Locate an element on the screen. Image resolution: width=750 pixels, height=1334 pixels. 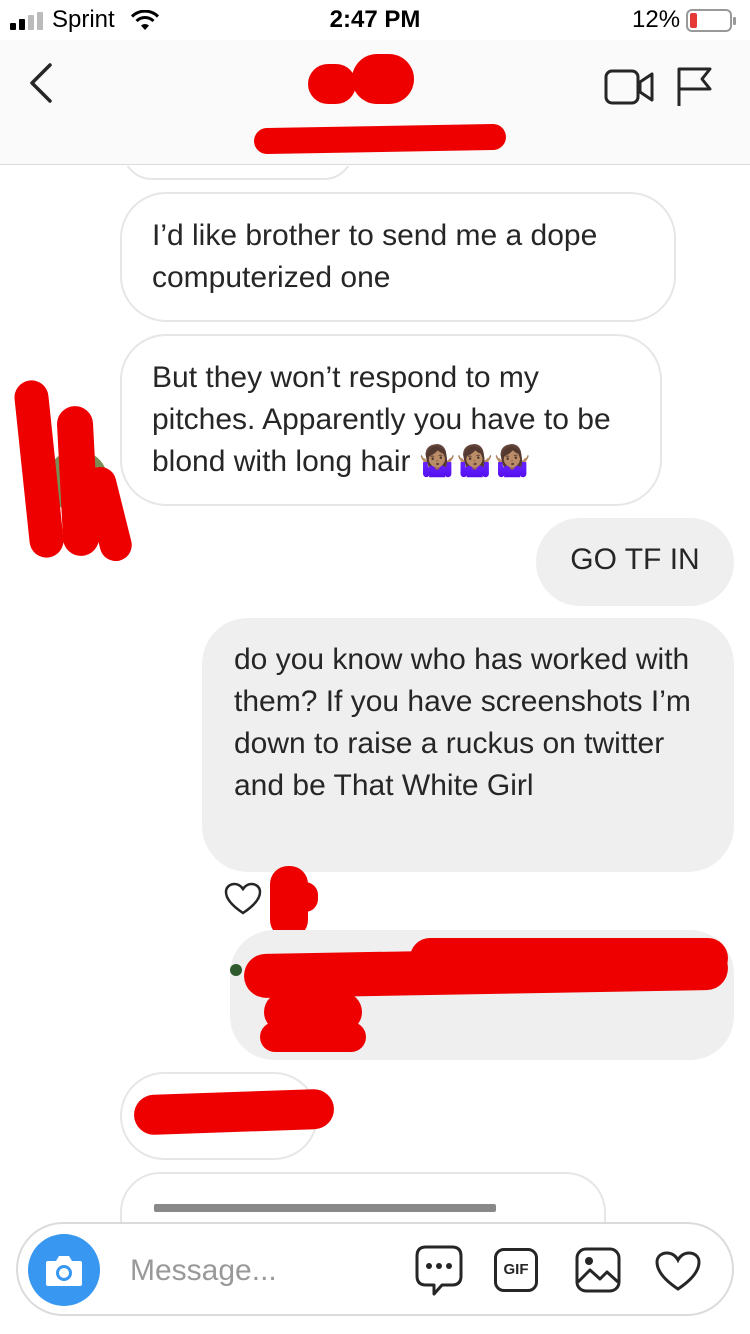
message-input is located at coordinates (265, 1271).